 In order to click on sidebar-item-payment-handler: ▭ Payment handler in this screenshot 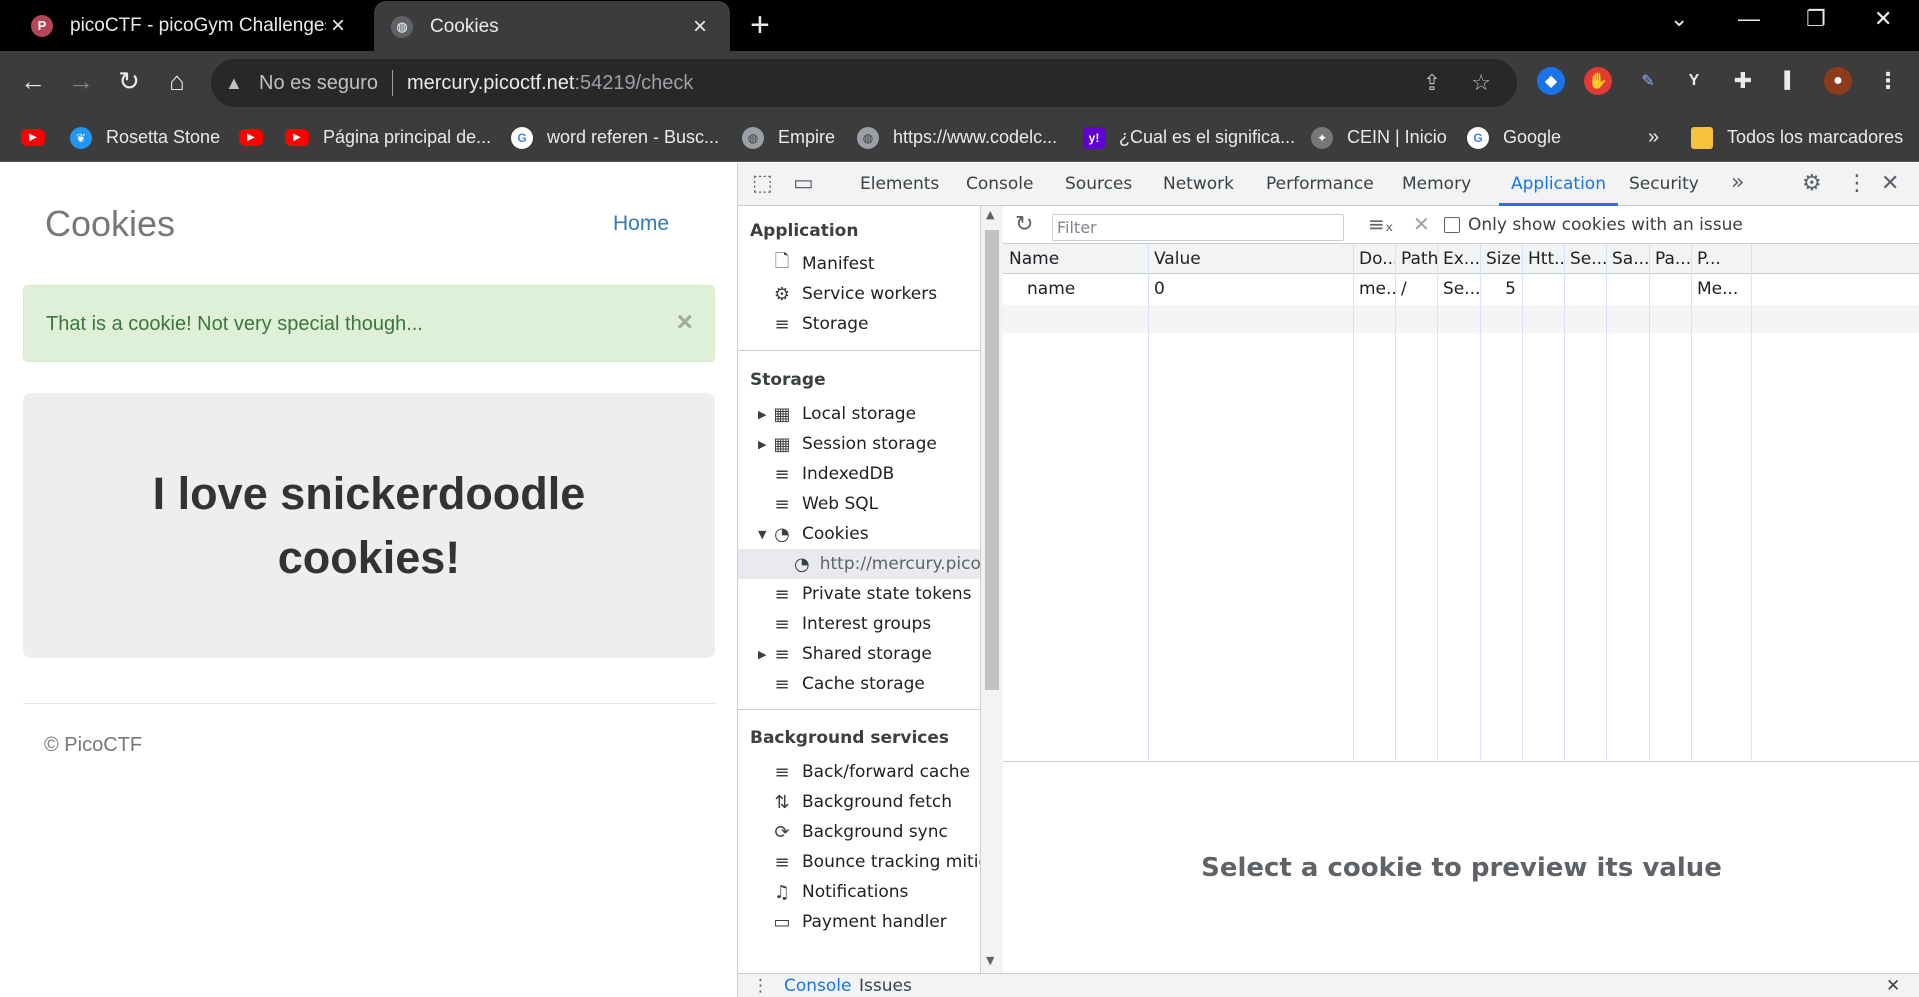, I will do `click(852, 922)`.